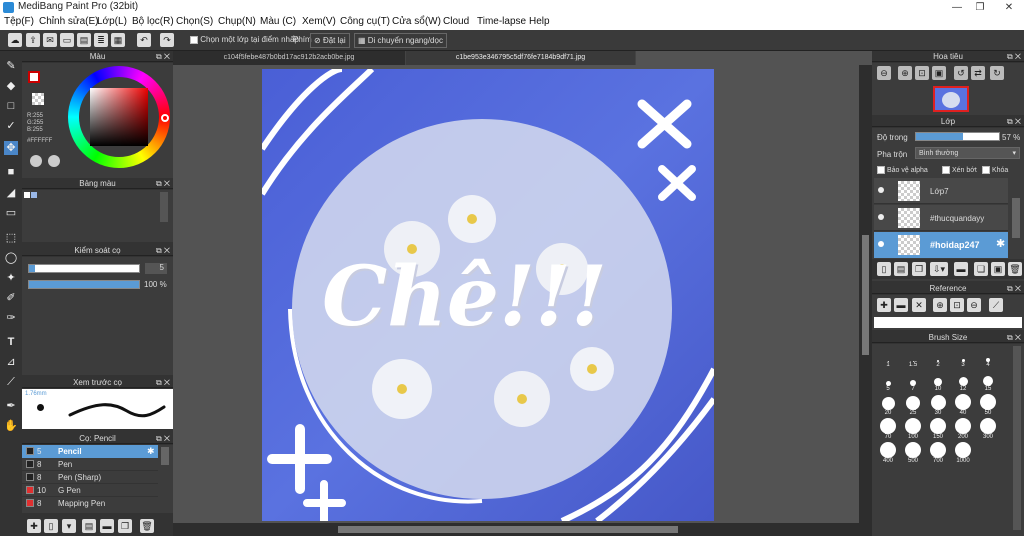 This screenshot has height=536, width=1024. Describe the element at coordinates (156, 268) in the screenshot. I see `brush-size-value: 5` at that location.